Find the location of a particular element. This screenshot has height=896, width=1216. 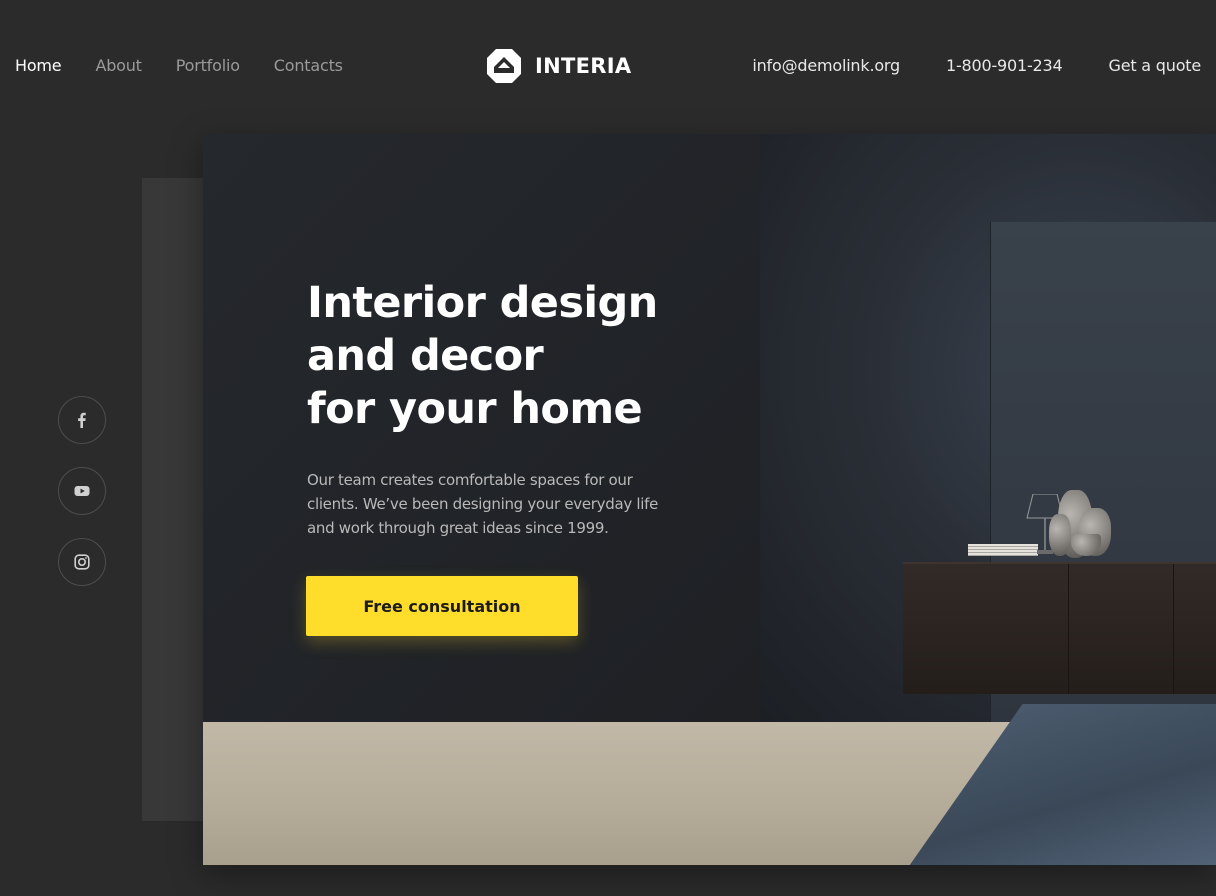

main-nav: Home About Portfolio Contacts is located at coordinates (196, 65).